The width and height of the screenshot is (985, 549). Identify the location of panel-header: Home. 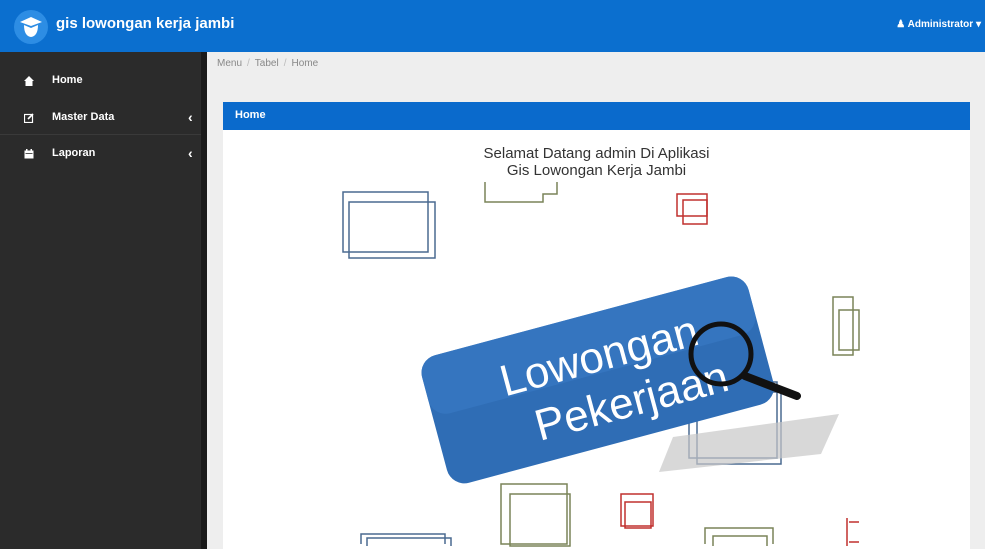
(596, 116).